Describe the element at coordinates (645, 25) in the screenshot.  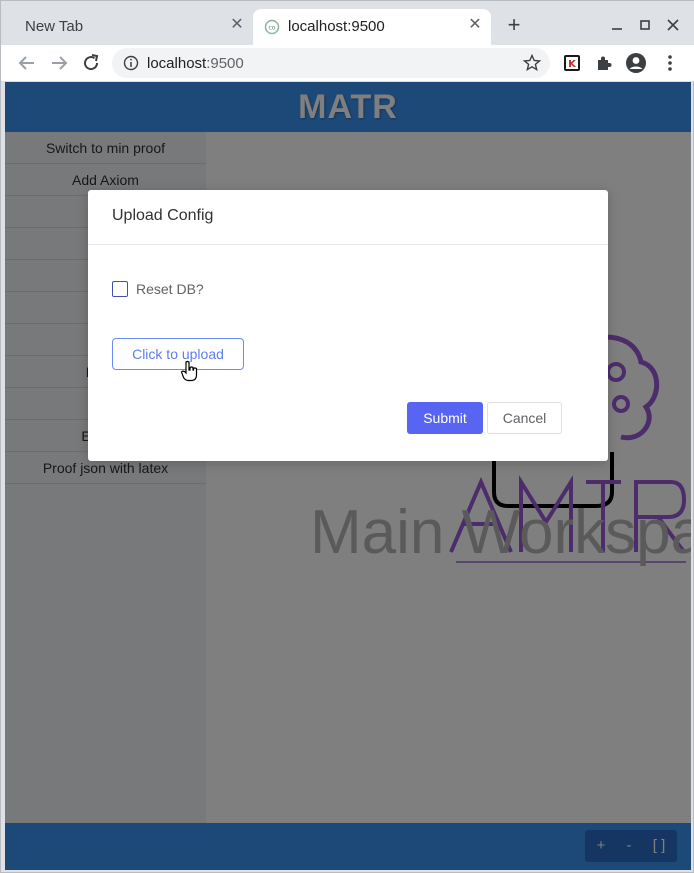
I see `maximize-icon` at that location.